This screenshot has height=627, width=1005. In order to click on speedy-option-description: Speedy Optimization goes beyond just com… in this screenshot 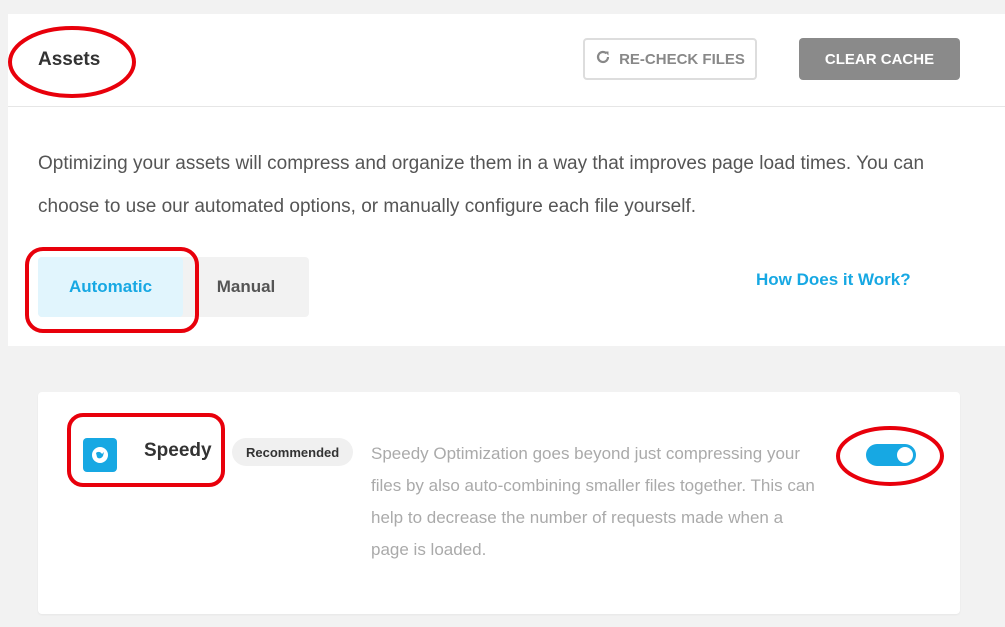, I will do `click(593, 501)`.